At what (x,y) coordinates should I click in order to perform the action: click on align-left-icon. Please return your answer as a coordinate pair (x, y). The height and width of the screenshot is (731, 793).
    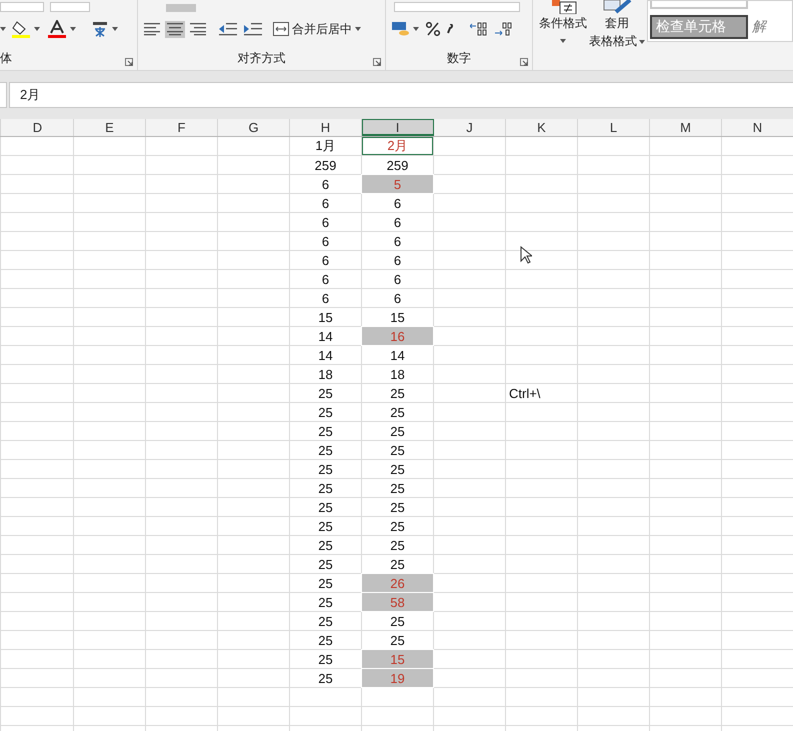
    Looking at the image, I should click on (152, 29).